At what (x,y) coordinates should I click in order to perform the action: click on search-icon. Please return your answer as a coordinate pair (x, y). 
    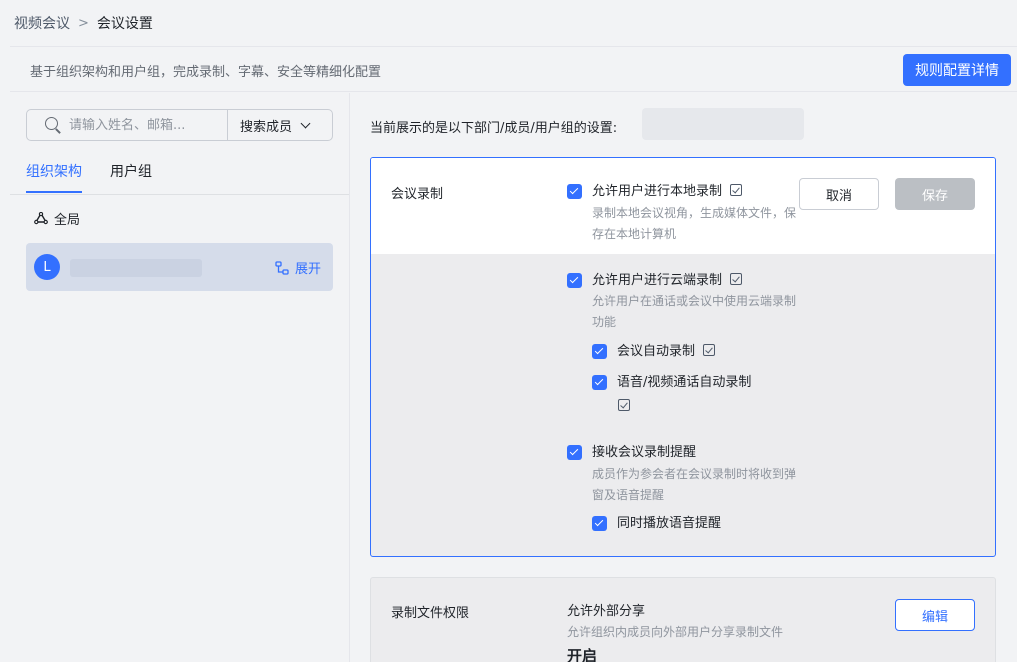
    Looking at the image, I should click on (53, 125).